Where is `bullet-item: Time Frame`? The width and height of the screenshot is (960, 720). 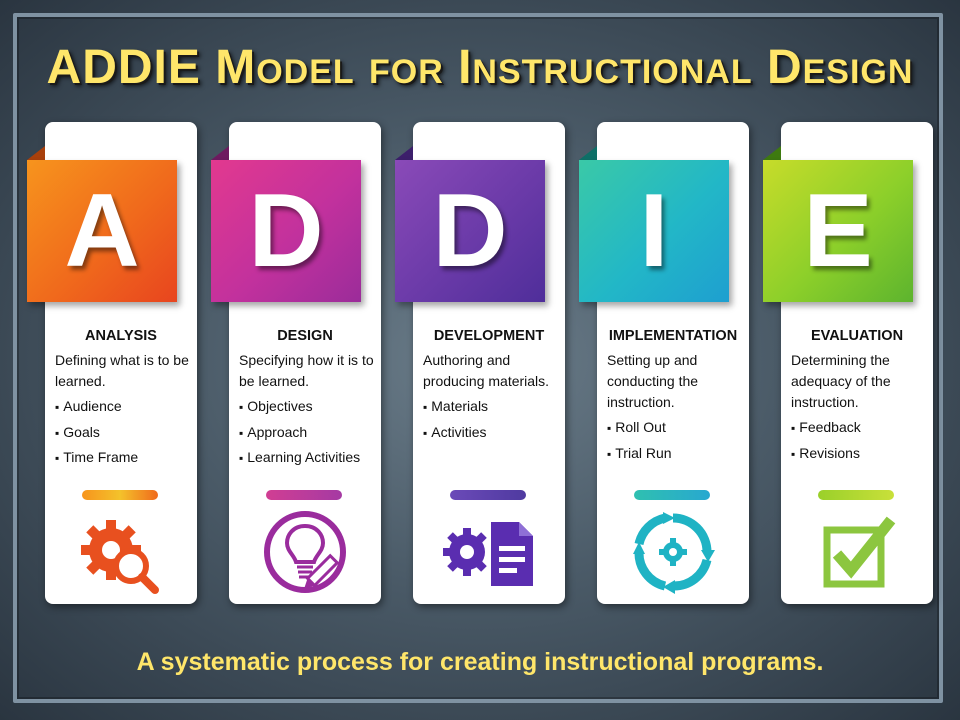
bullet-item: Time Frame is located at coordinates (124, 458).